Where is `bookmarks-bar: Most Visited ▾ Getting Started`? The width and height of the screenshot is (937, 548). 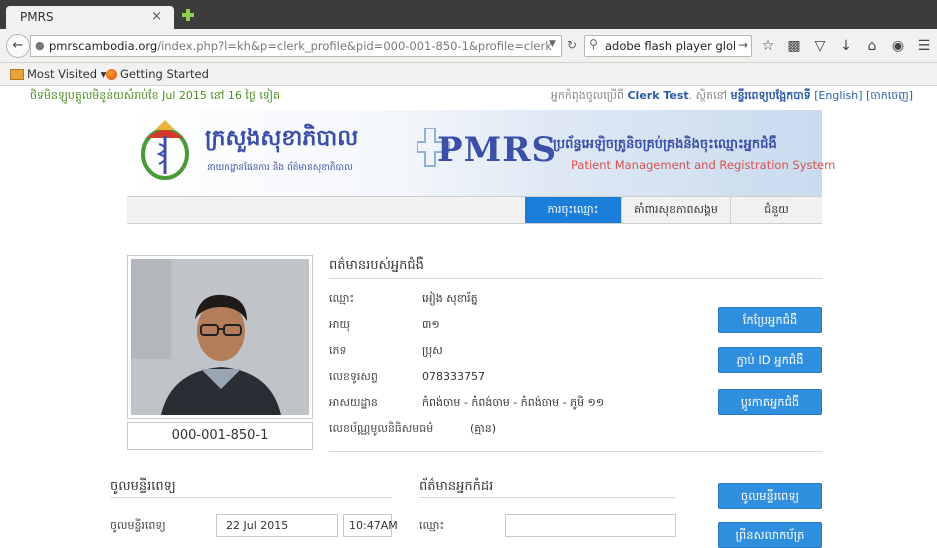
bookmarks-bar: Most Visited ▾ Getting Started is located at coordinates (468, 74).